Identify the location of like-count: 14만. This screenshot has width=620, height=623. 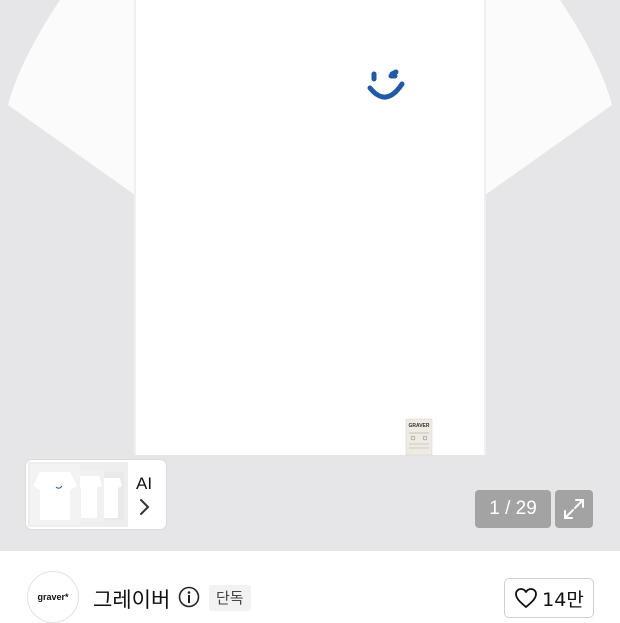
(563, 599).